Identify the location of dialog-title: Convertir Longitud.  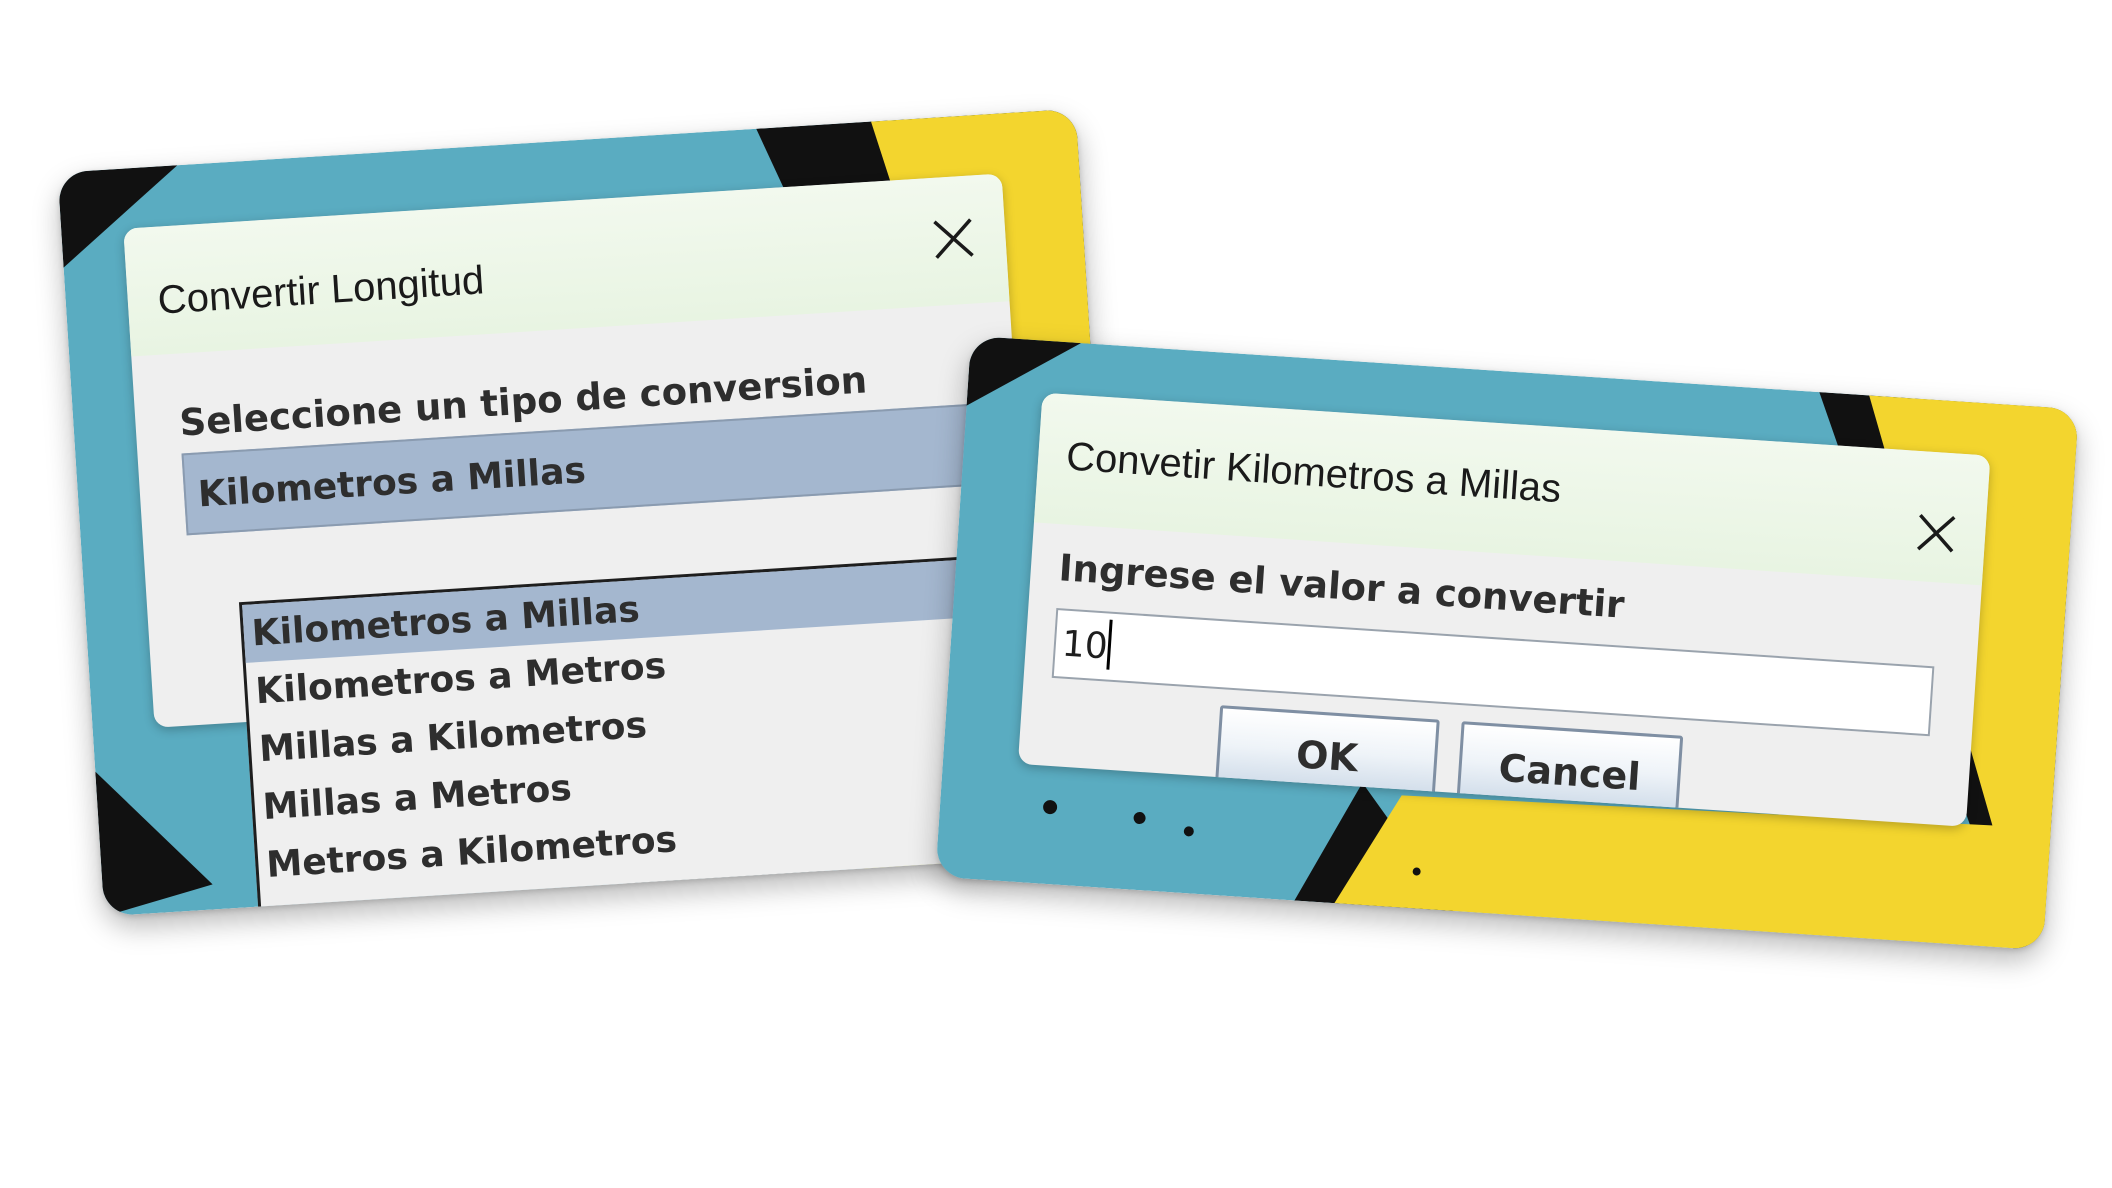
(321, 290).